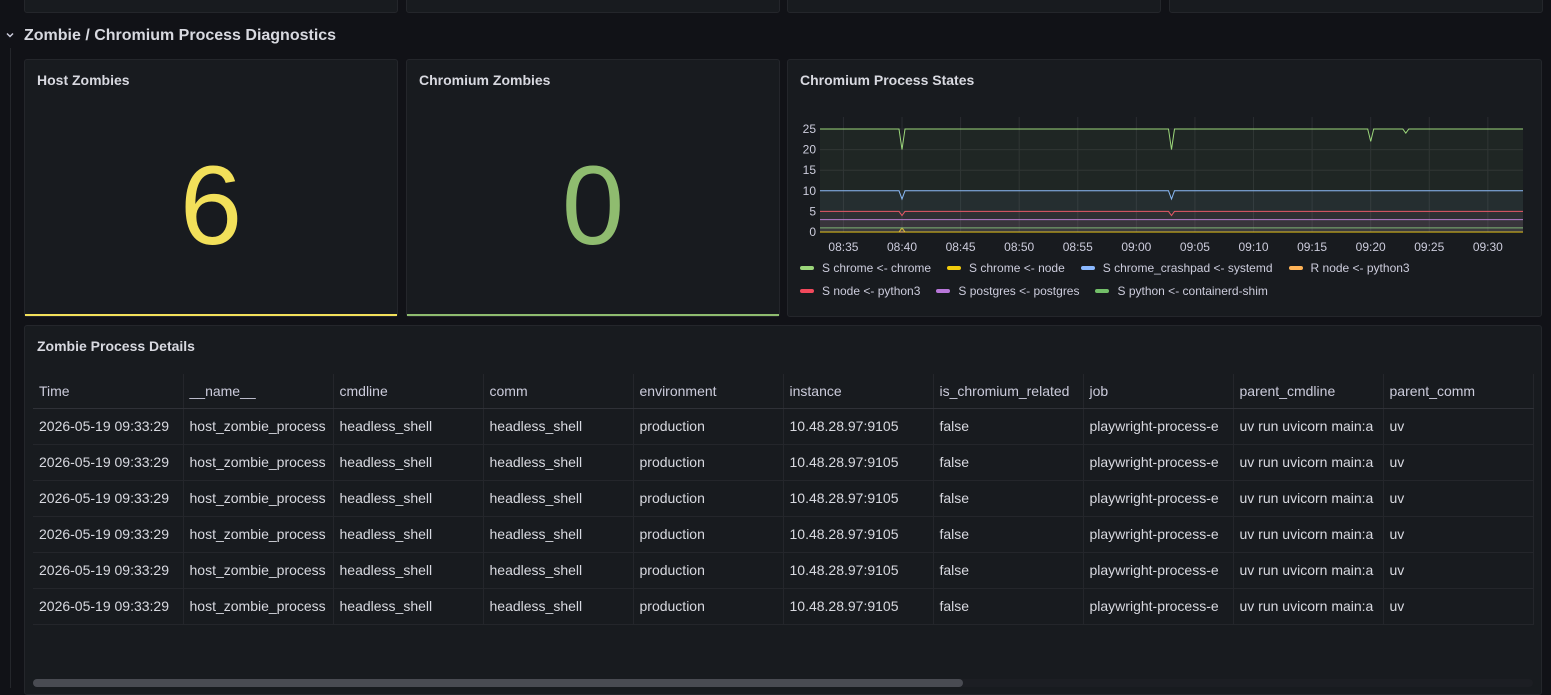 The height and width of the screenshot is (695, 1551). I want to click on y-tick-label: 0, so click(812, 232).